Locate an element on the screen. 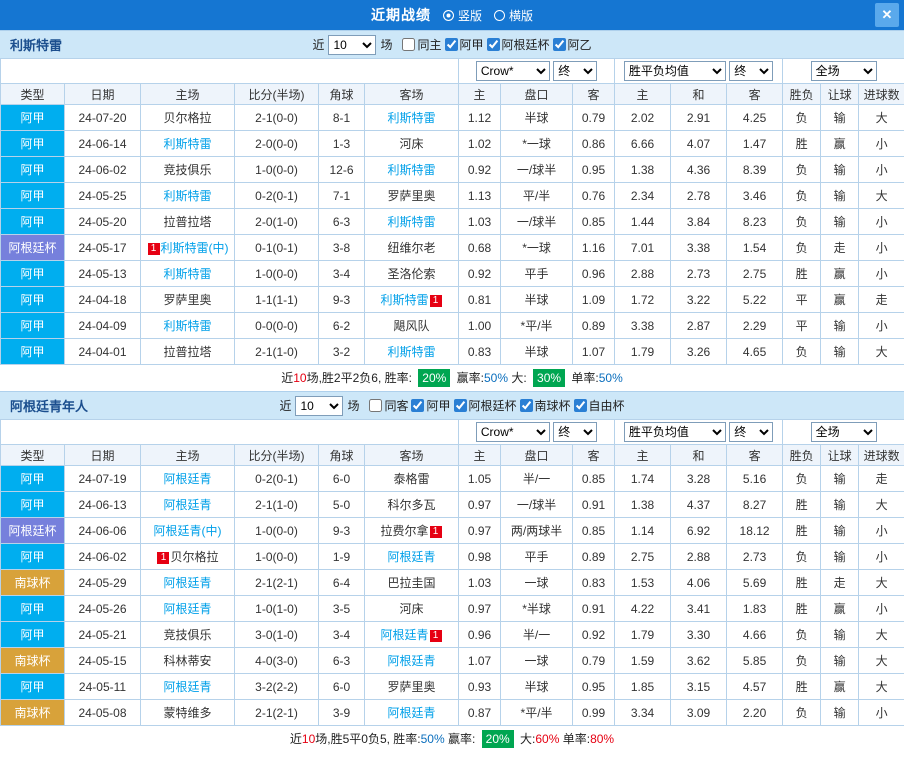  away-team-cell: 河床 is located at coordinates (411, 143).